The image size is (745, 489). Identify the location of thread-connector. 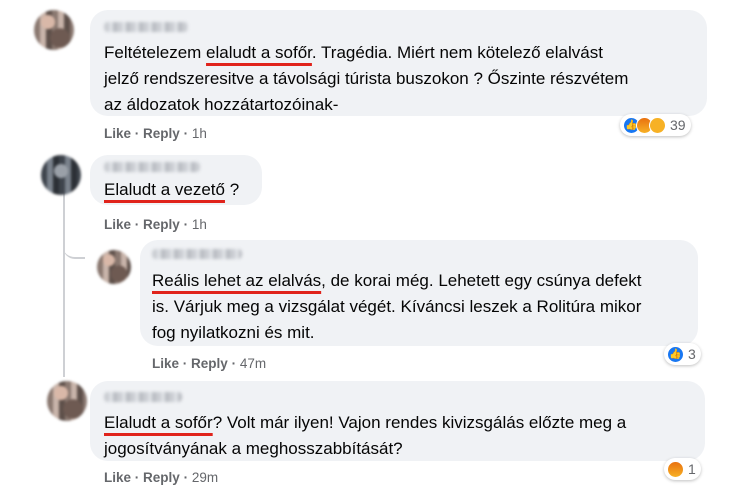
(74, 237).